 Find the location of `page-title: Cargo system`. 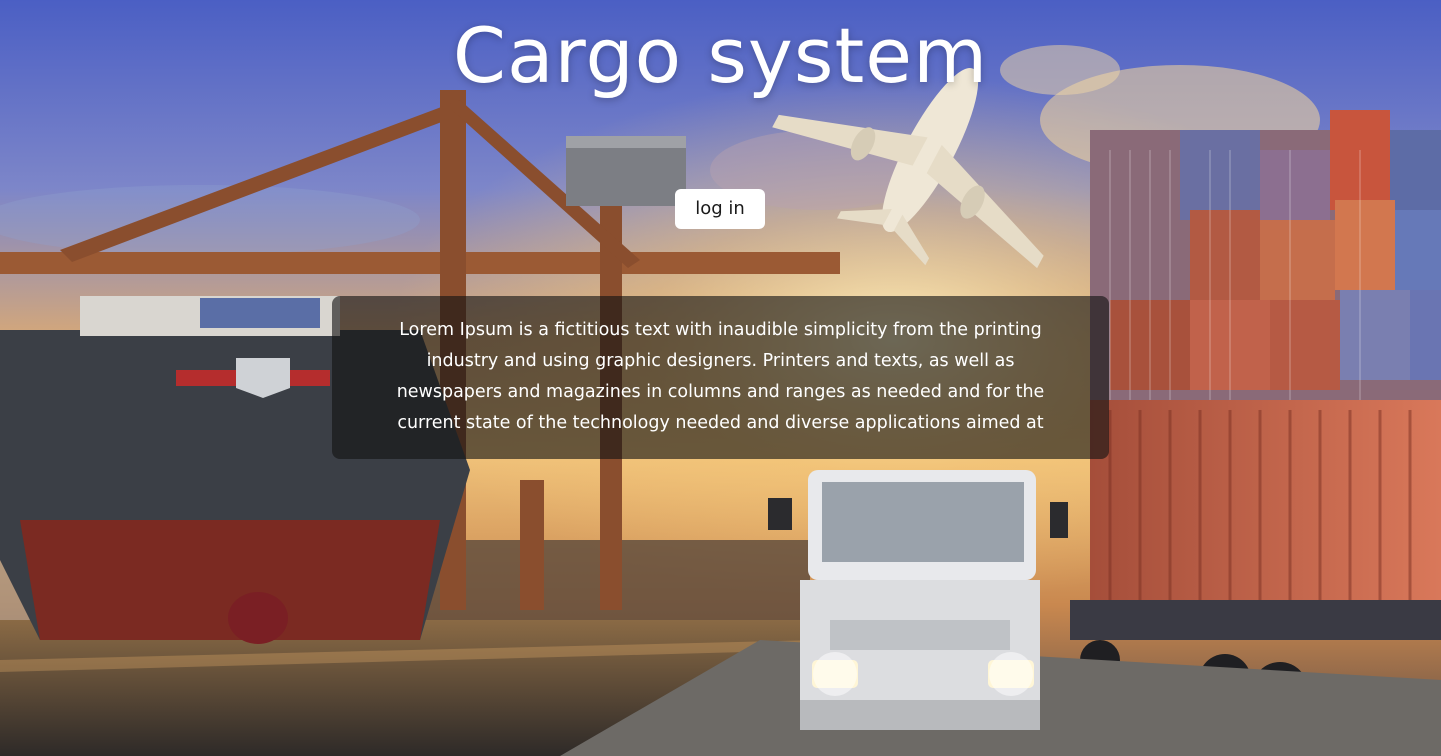

page-title: Cargo system is located at coordinates (720, 55).